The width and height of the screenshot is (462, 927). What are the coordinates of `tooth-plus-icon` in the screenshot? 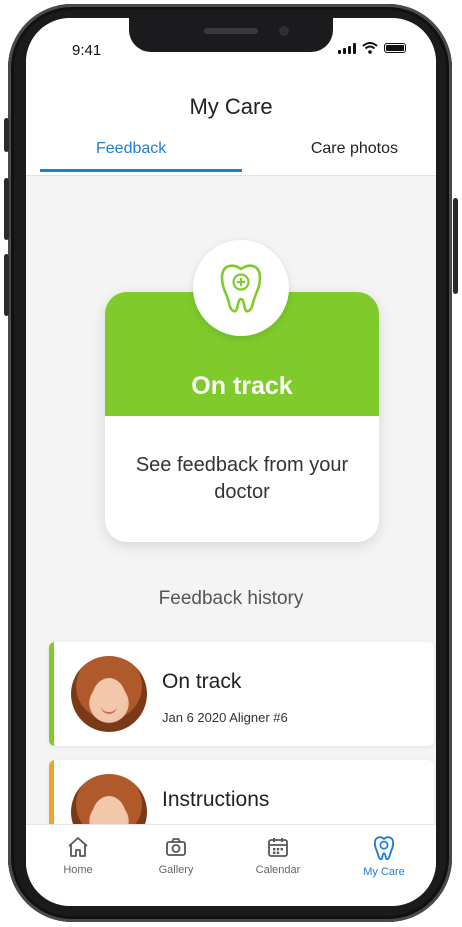 It's located at (241, 288).